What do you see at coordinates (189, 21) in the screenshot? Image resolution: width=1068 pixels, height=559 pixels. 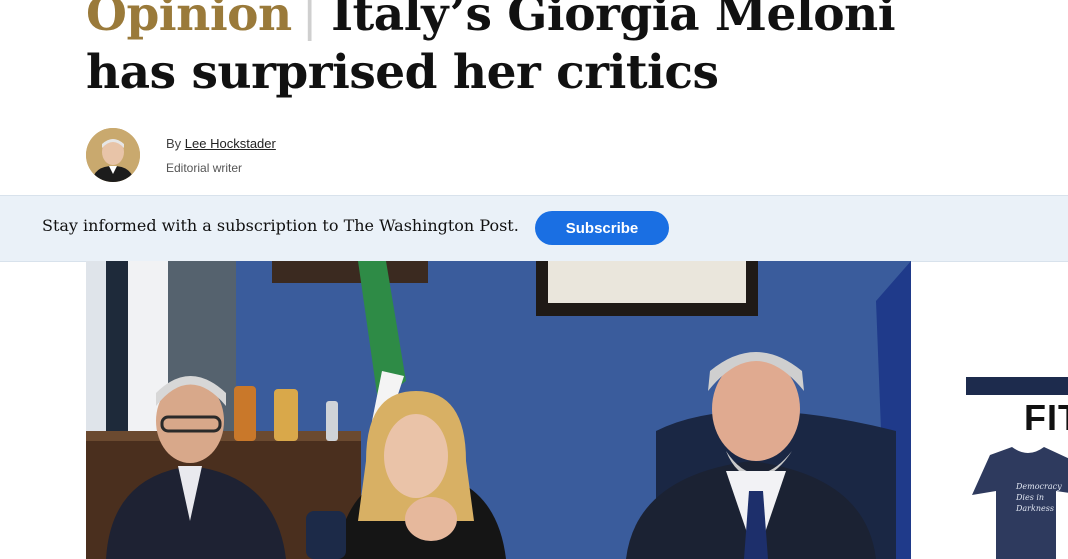 I see `opinion-kicker: Opinion` at bounding box center [189, 21].